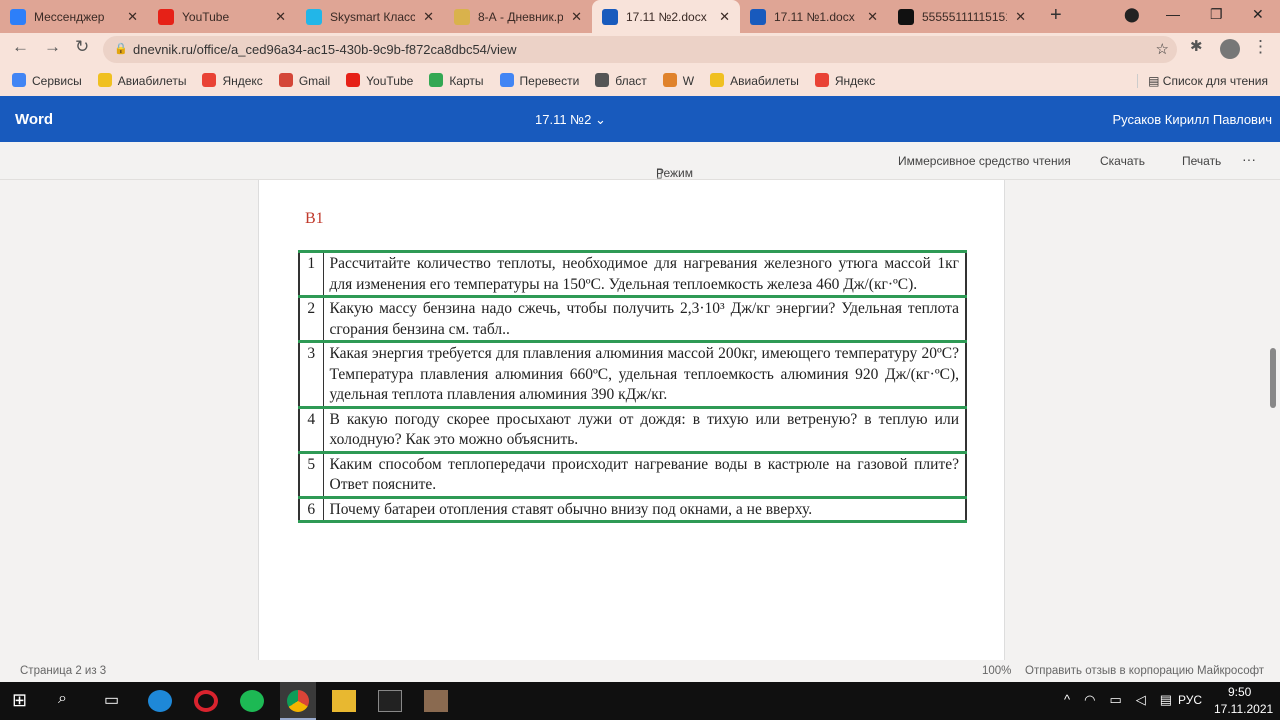 The image size is (1280, 720). What do you see at coordinates (1260, 47) in the screenshot?
I see `menu-icon: ⋮` at bounding box center [1260, 47].